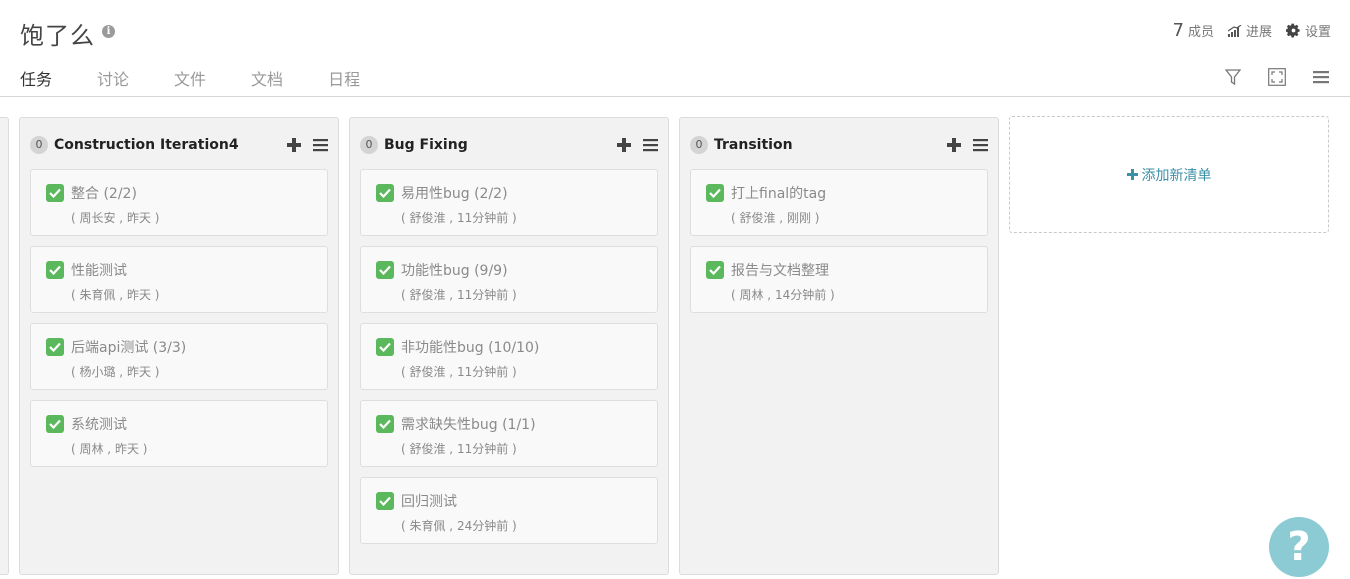 The width and height of the screenshot is (1350, 579). Describe the element at coordinates (775, 218) in the screenshot. I see `task-meta: ( 舒俊淮 , 刚刚 )` at that location.